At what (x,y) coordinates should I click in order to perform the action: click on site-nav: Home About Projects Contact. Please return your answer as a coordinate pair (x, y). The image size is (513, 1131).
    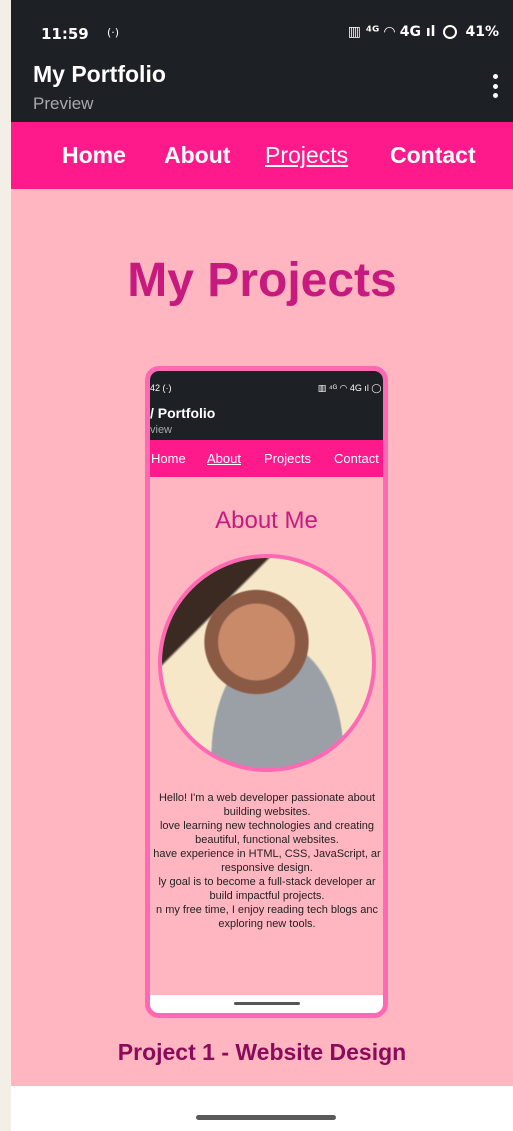
    Looking at the image, I should click on (262, 155).